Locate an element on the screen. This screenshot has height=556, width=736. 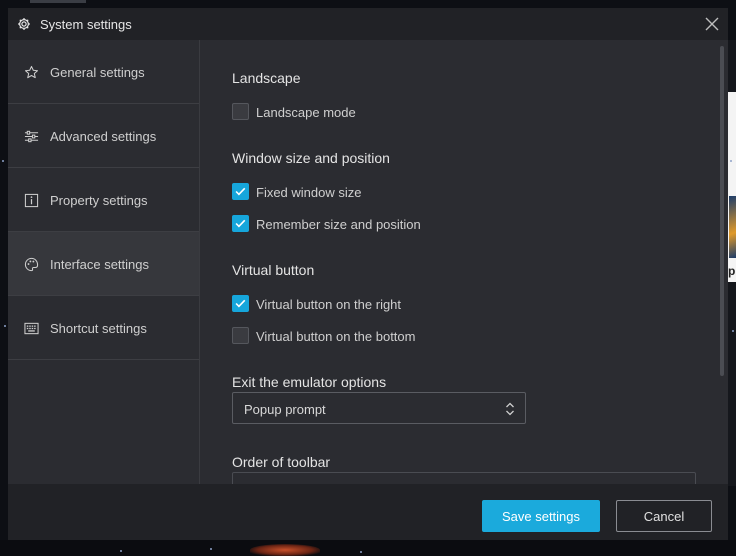
sidebar-item-general: General settings is located at coordinates (103, 72).